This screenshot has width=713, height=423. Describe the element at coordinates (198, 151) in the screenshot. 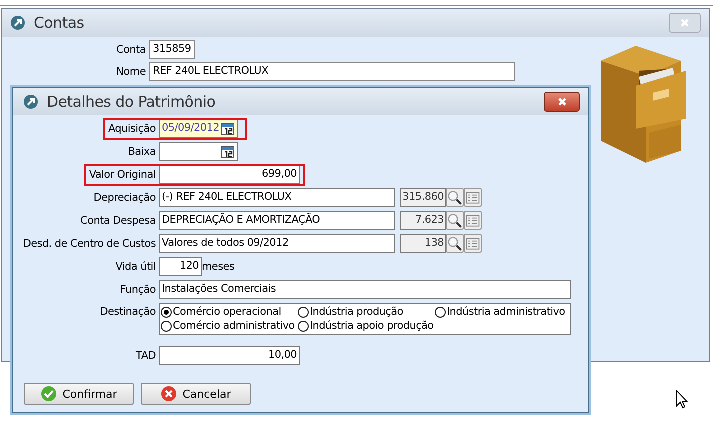

I see `date-field` at that location.